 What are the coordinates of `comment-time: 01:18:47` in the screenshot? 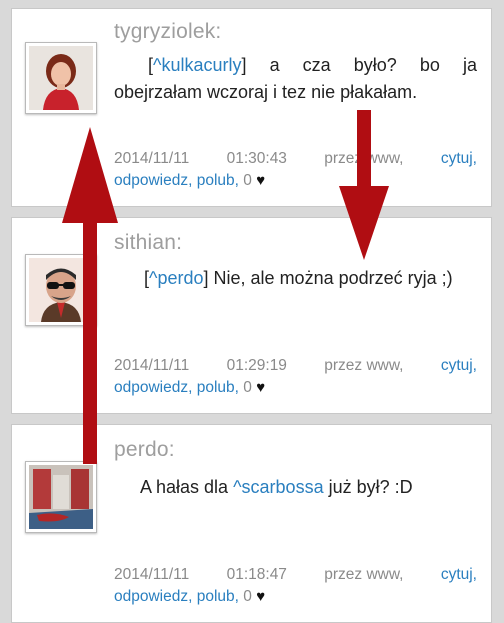 It's located at (256, 574).